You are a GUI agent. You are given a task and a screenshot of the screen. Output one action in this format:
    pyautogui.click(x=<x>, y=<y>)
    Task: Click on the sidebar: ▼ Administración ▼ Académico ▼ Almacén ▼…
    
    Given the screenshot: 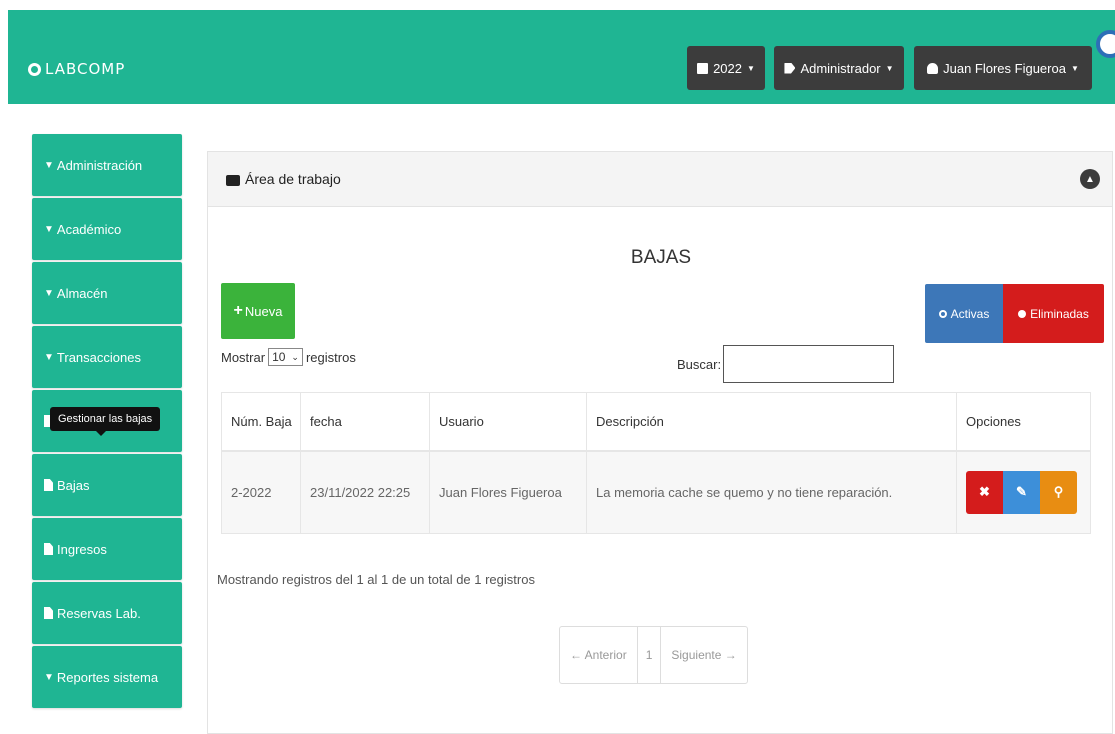 What is the action you would take?
    pyautogui.click(x=107, y=422)
    